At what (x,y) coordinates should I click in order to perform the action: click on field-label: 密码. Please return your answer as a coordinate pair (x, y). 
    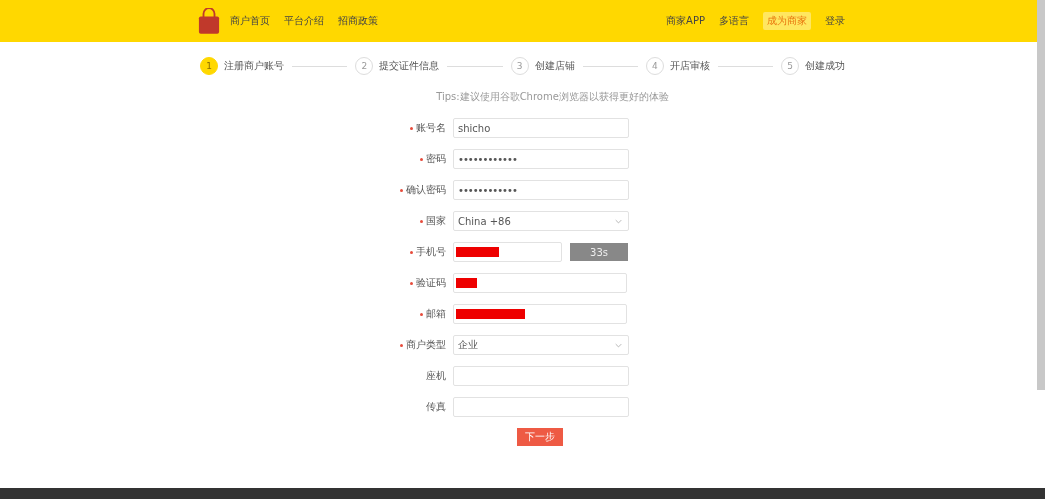
    Looking at the image, I should click on (436, 159).